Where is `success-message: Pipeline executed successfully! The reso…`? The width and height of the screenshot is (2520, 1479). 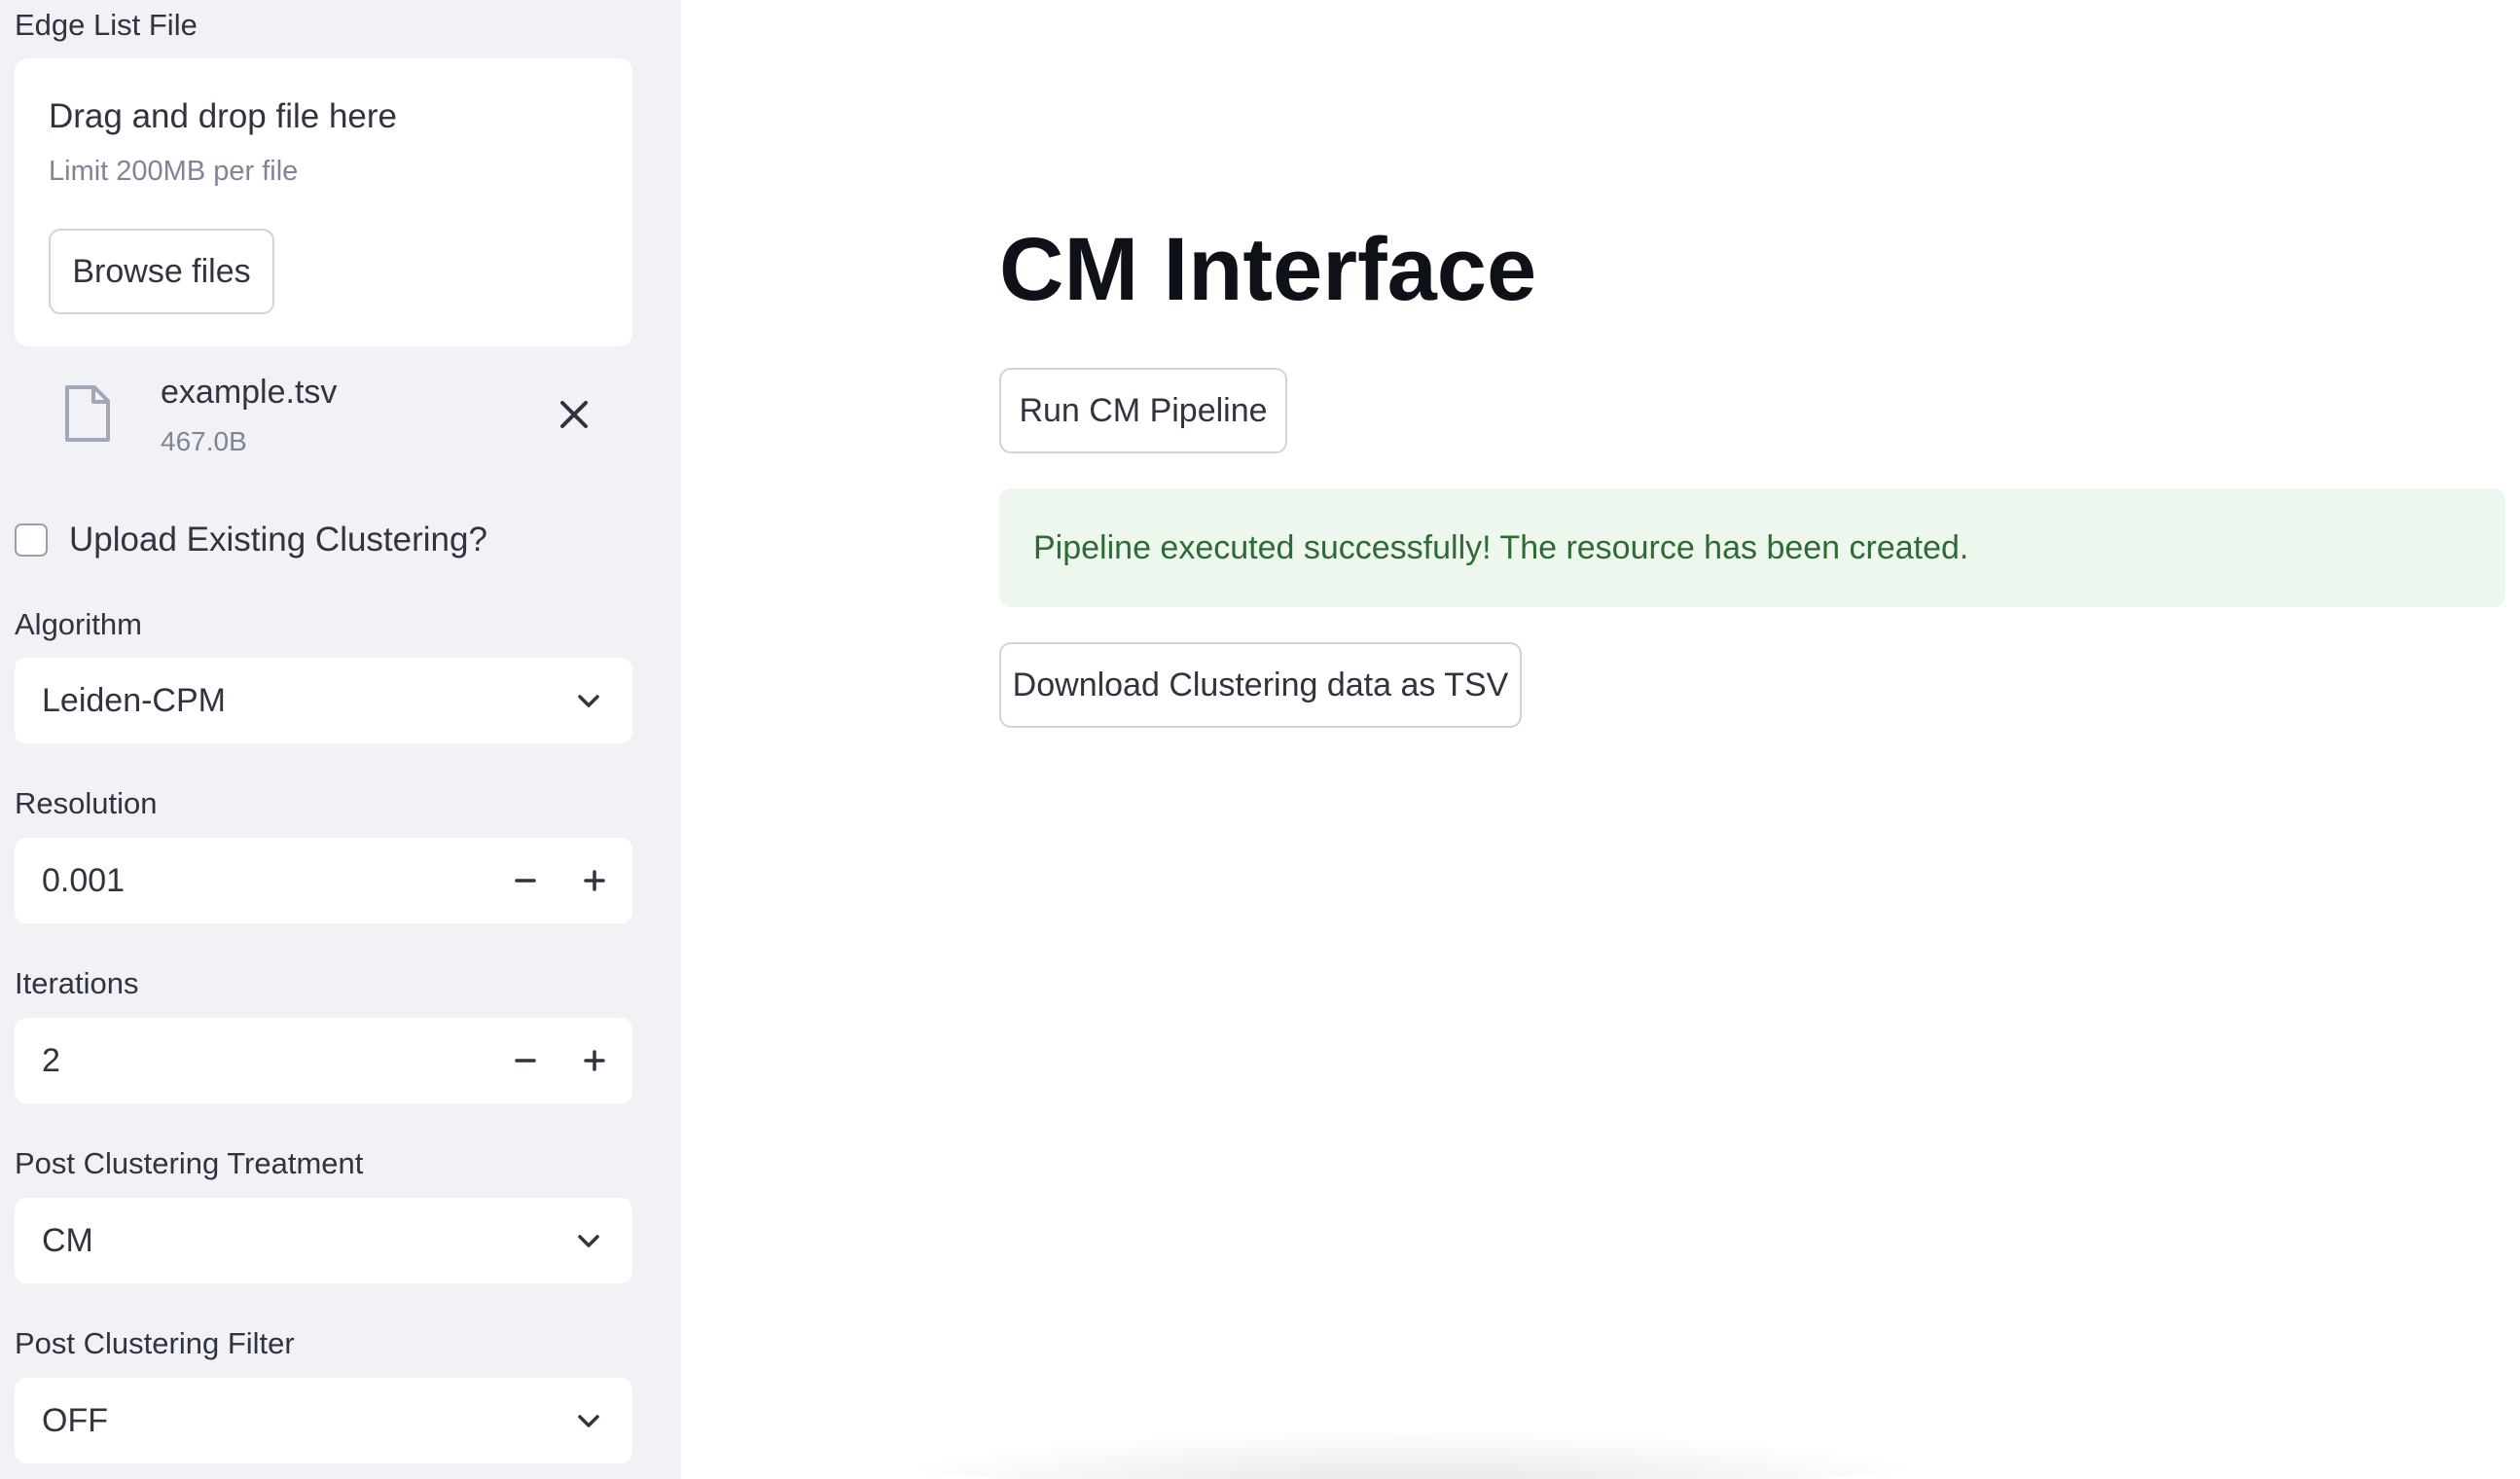
success-message: Pipeline executed successfully! The reso… is located at coordinates (1501, 547).